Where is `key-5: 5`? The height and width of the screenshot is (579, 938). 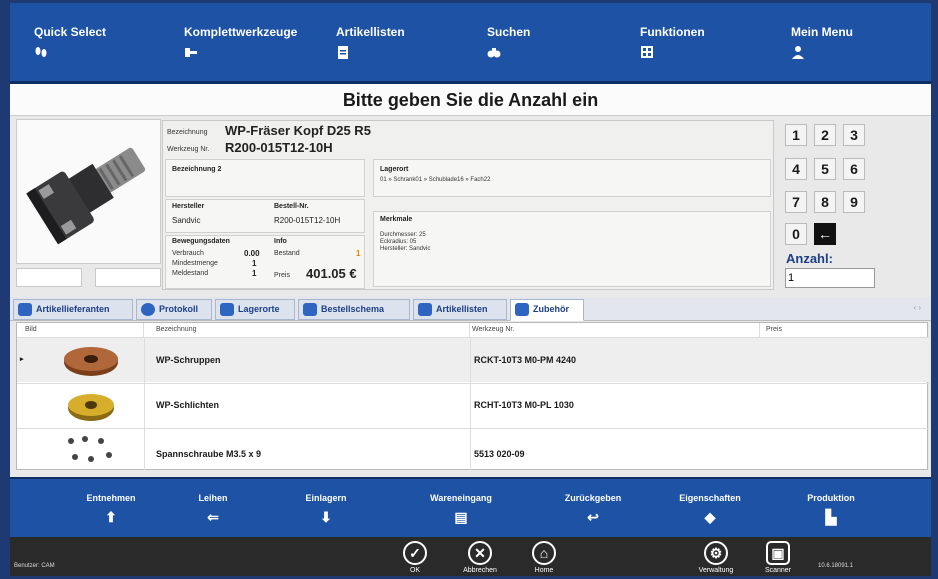
key-5: 5 is located at coordinates (825, 169).